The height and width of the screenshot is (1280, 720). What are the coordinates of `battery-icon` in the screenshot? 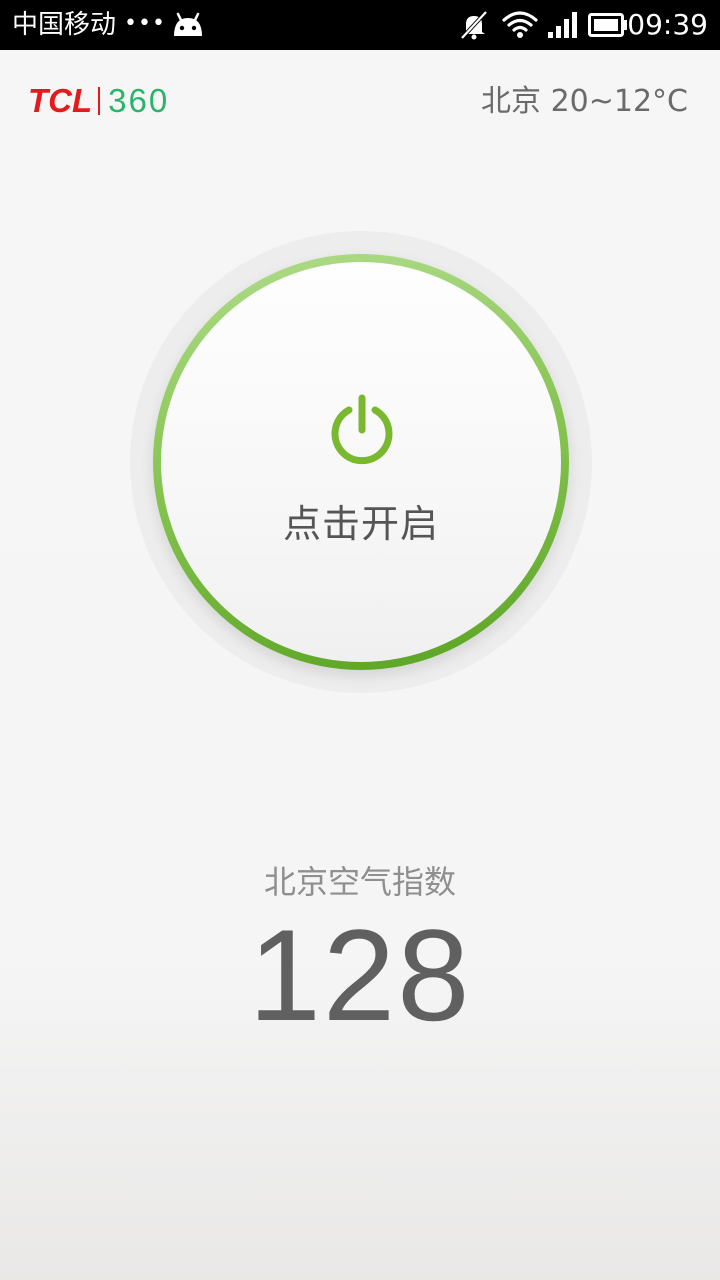 It's located at (607, 25).